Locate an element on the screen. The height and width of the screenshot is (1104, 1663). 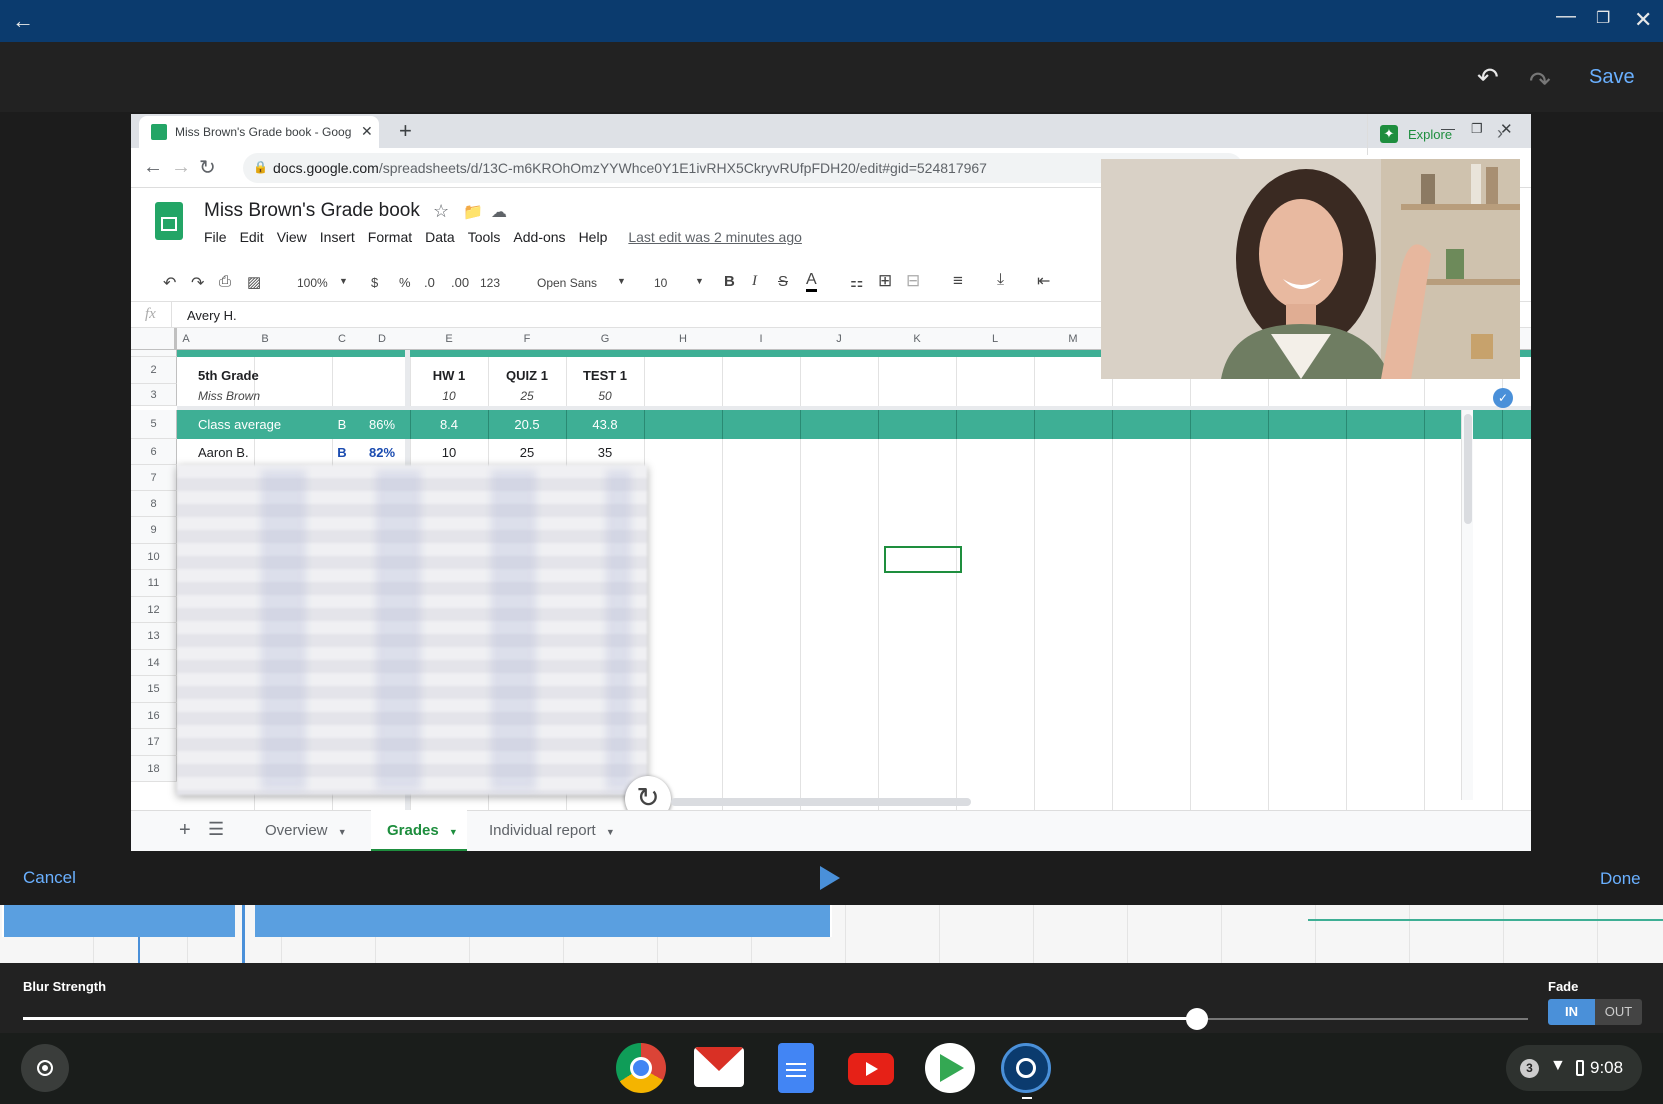
gmail-icon is located at coordinates (719, 1067).